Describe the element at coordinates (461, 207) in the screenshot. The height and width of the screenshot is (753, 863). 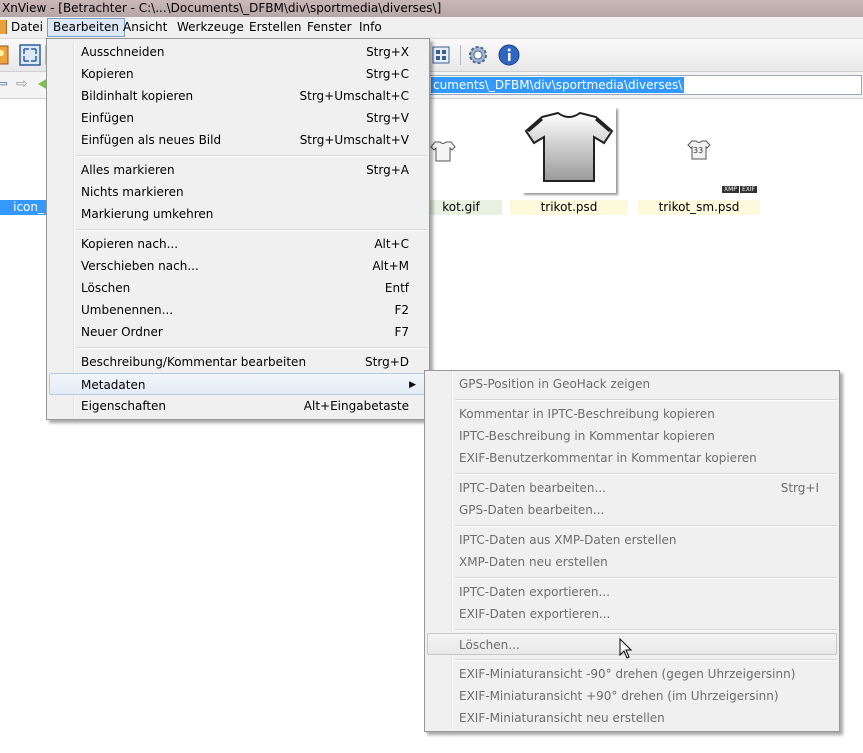
I see `file-label: kot.gif` at that location.